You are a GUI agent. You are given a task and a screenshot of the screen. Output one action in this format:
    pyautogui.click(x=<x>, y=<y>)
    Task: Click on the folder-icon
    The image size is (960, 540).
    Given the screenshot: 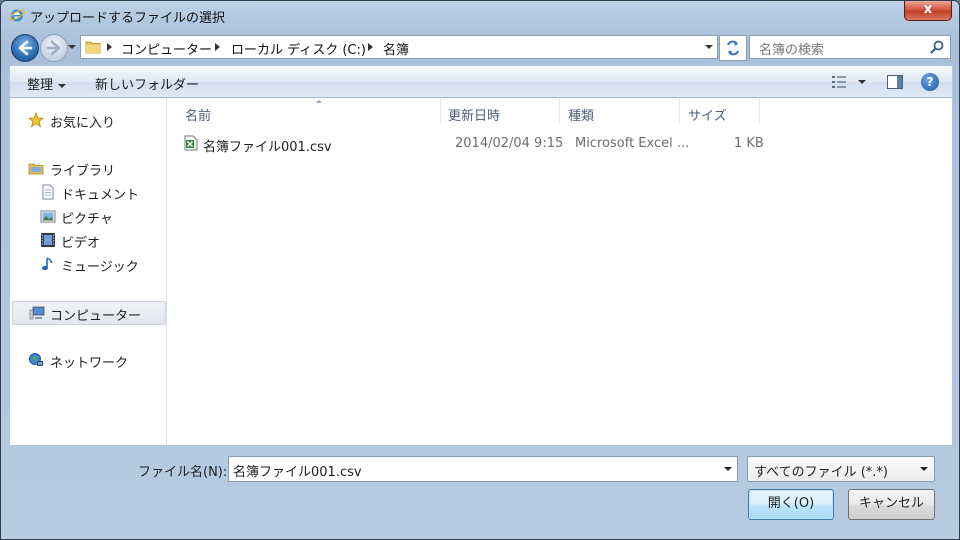 What is the action you would take?
    pyautogui.click(x=93, y=47)
    